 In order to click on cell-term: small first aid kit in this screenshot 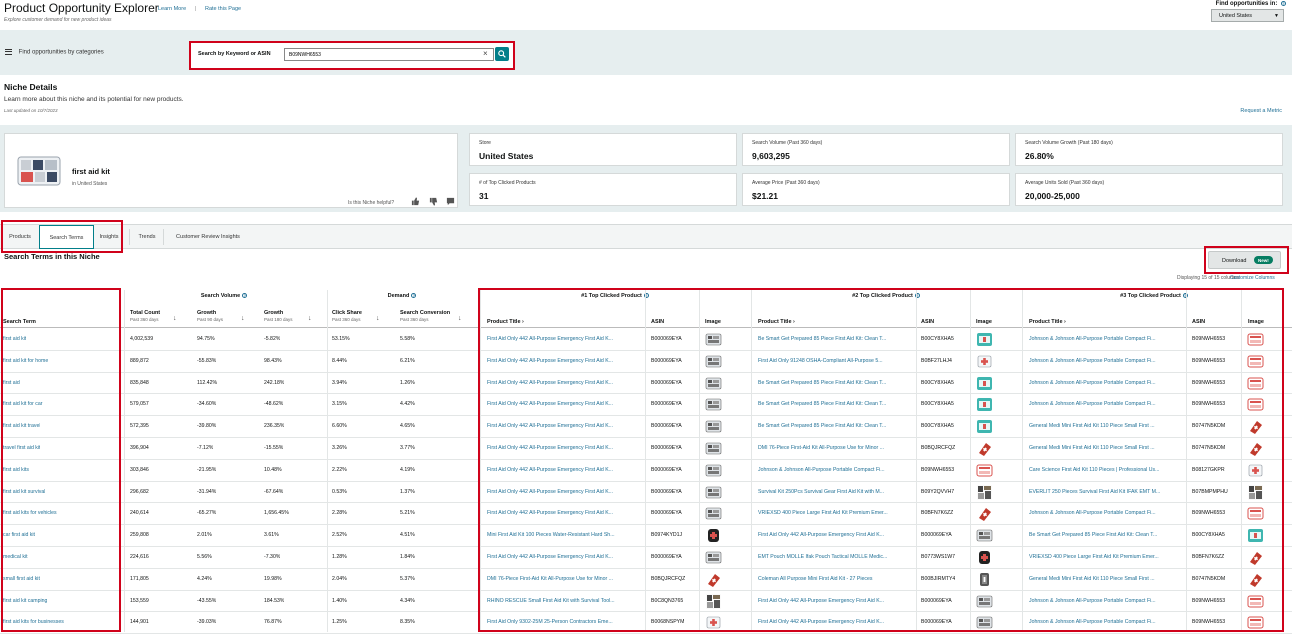, I will do `click(21, 579)`.